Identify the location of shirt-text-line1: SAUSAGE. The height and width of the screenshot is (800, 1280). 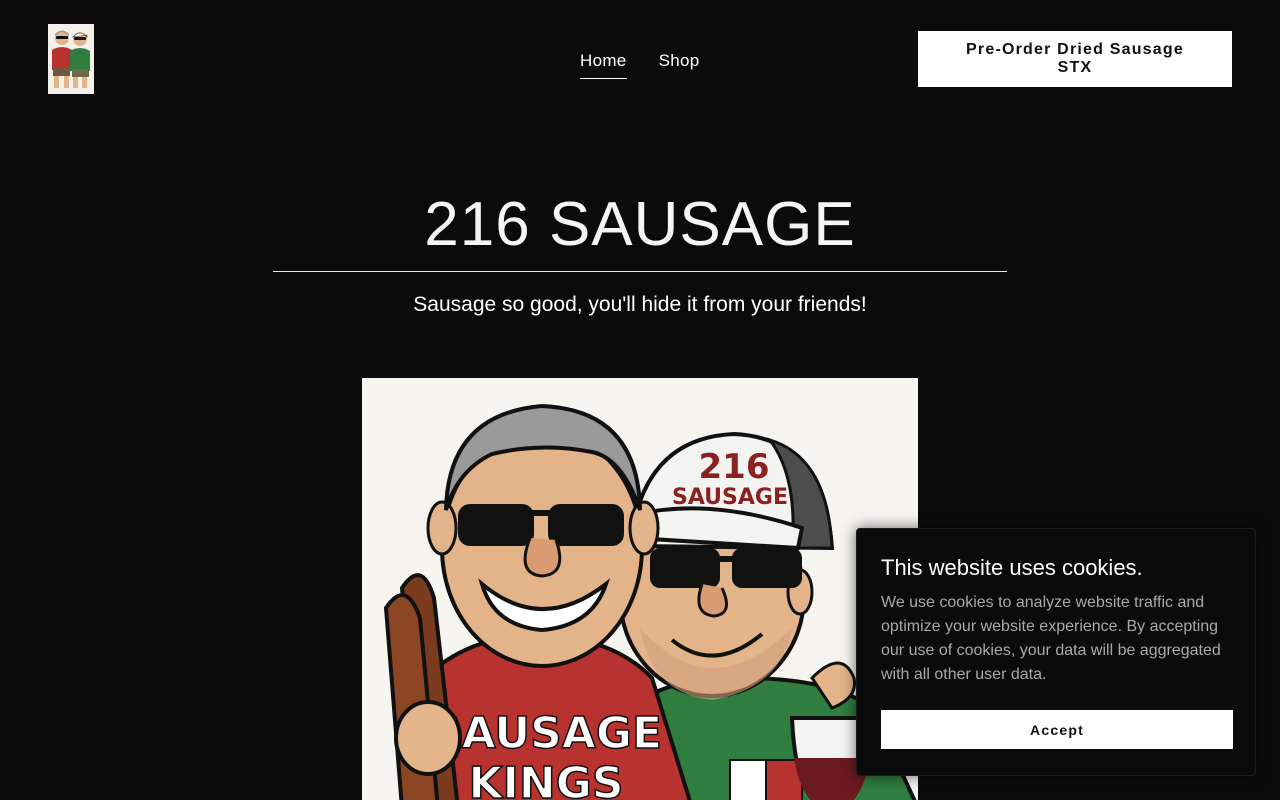
(546, 733).